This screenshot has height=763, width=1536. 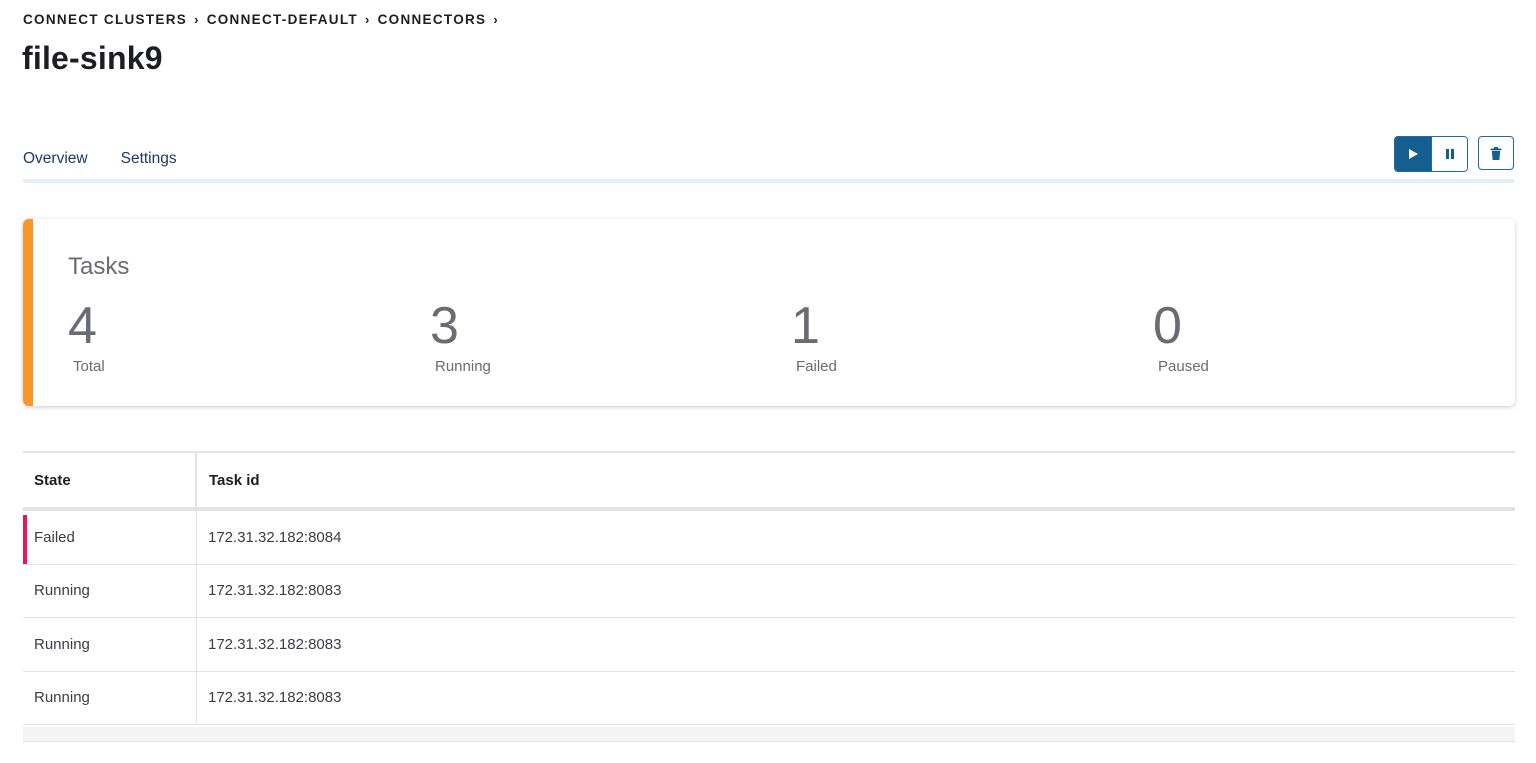 What do you see at coordinates (432, 19) in the screenshot?
I see `breadcrumb-label: CONNECTORS` at bounding box center [432, 19].